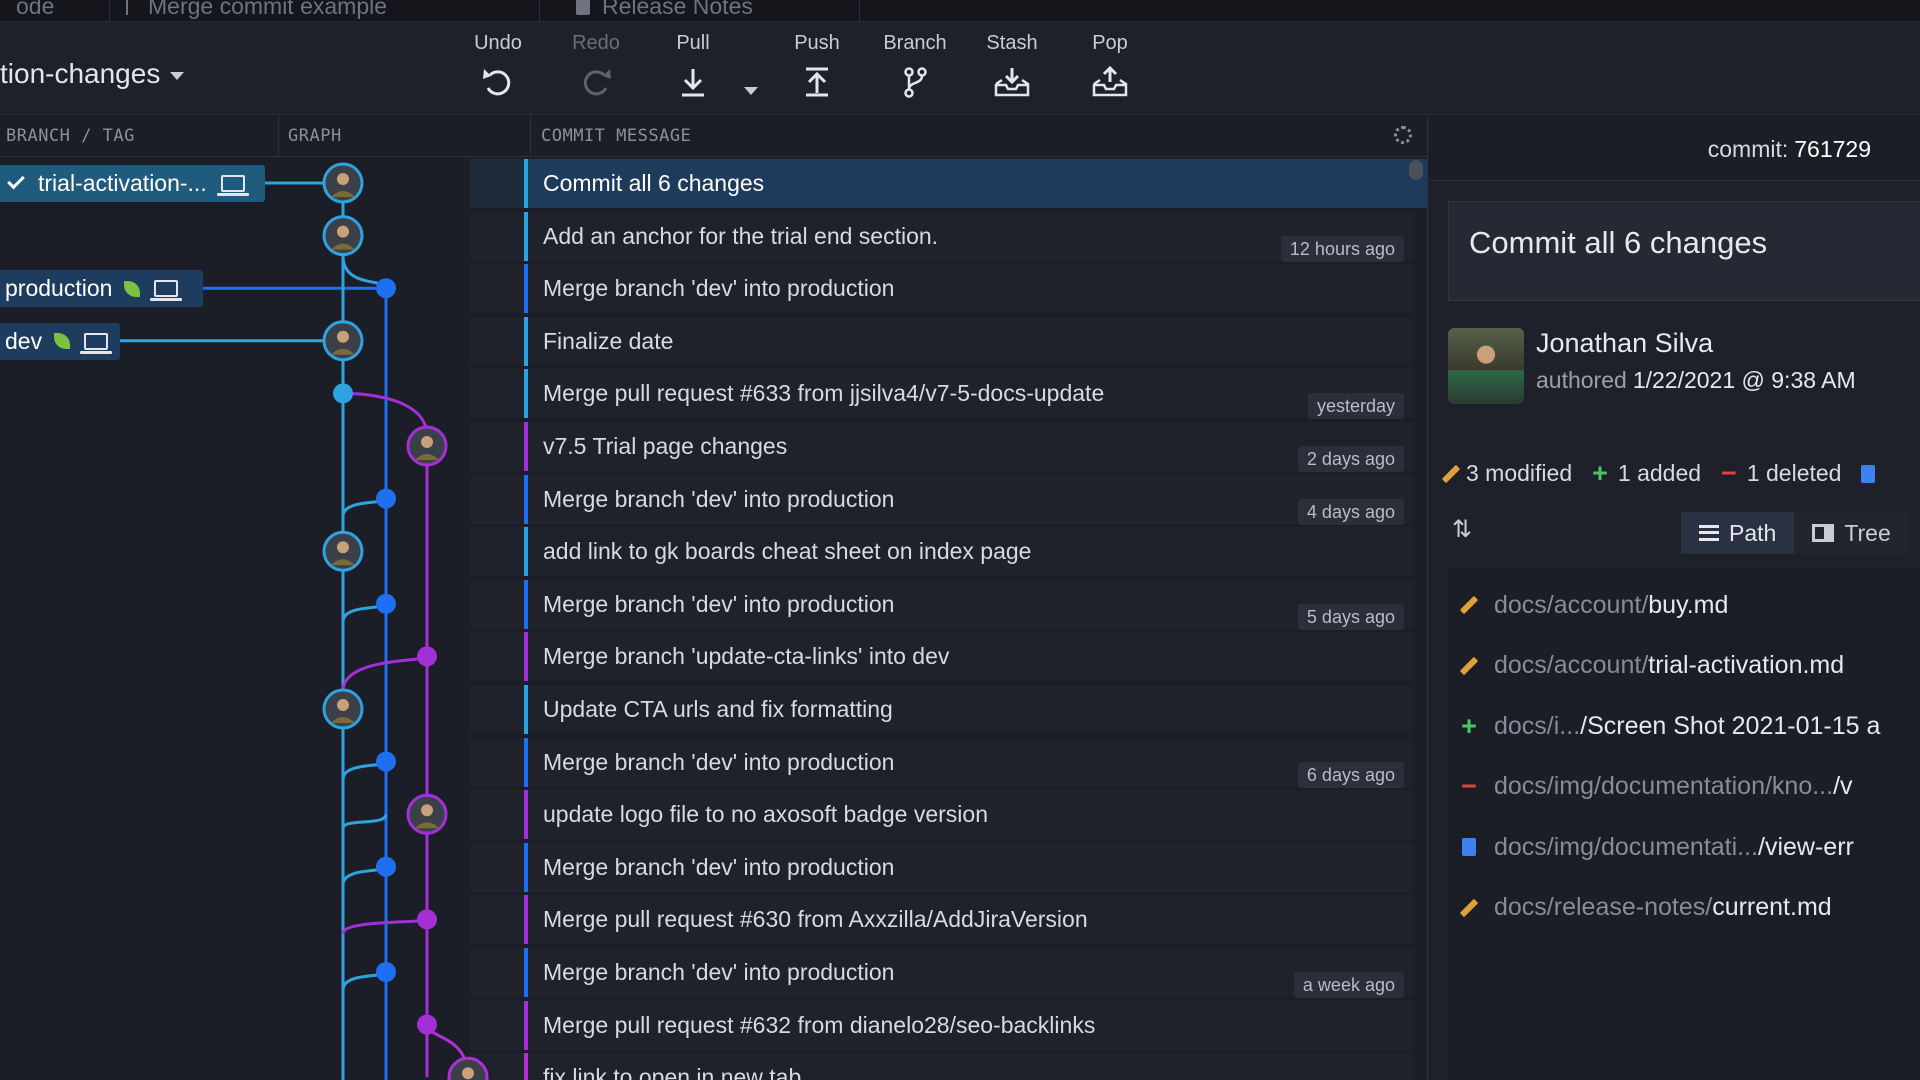  What do you see at coordinates (1469, 786) in the screenshot?
I see `file-status-icon: −` at bounding box center [1469, 786].